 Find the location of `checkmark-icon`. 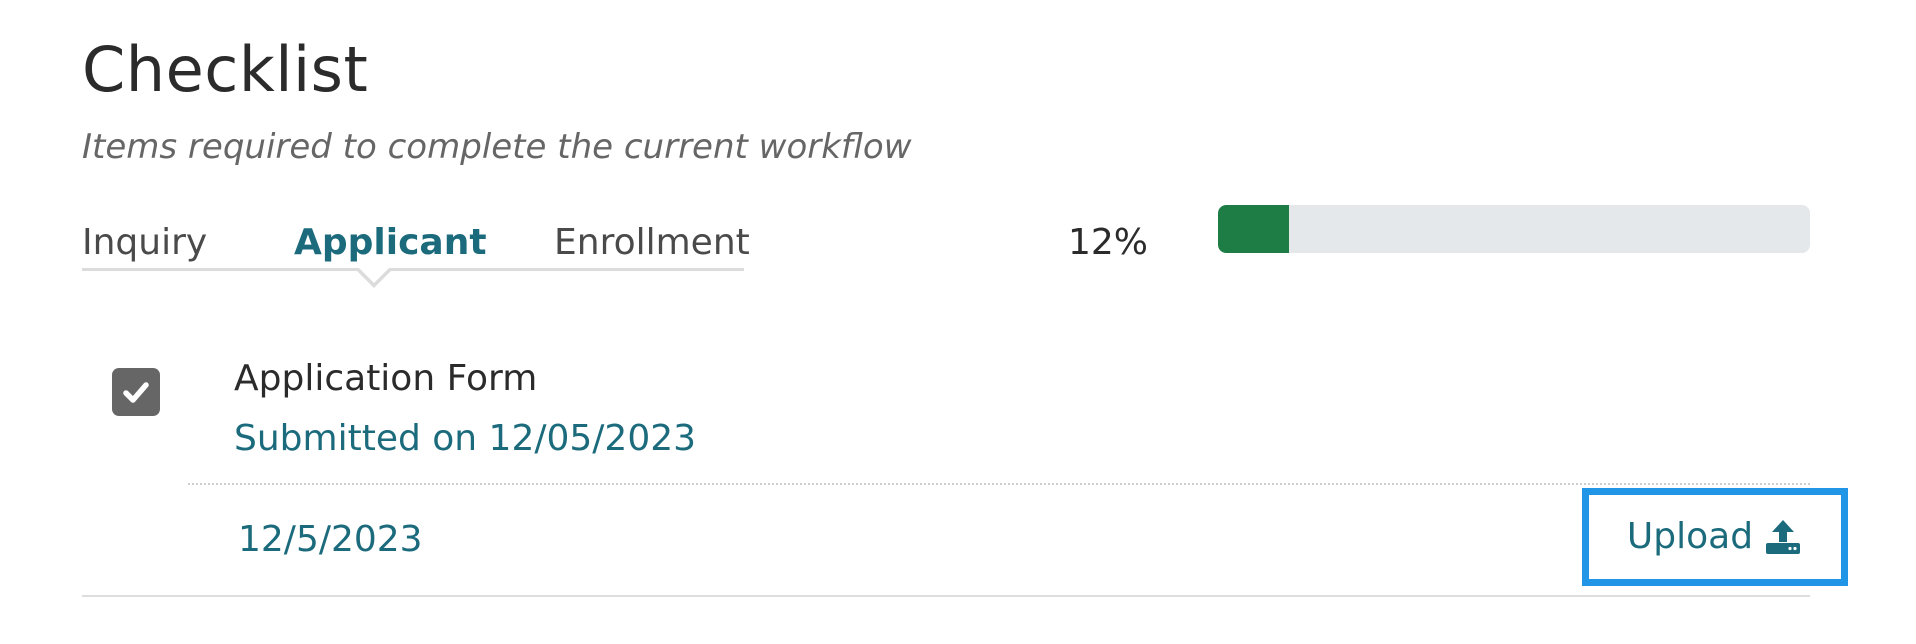

checkmark-icon is located at coordinates (136, 392).